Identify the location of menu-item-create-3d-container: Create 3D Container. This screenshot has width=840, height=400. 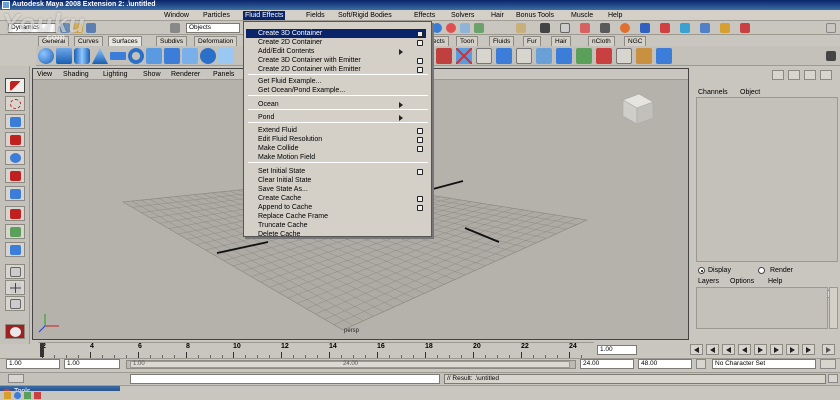
(336, 33).